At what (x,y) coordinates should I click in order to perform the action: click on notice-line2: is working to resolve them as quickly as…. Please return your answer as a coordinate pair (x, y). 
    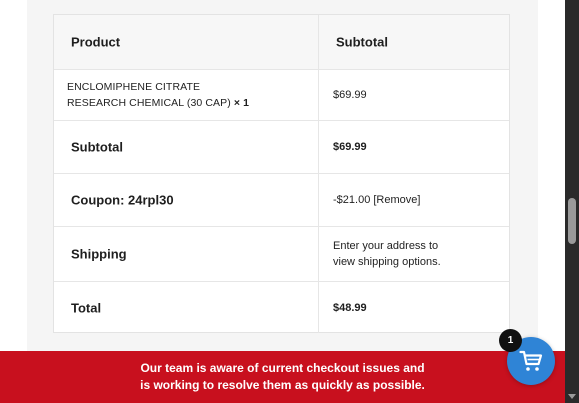
    Looking at the image, I should click on (282, 385).